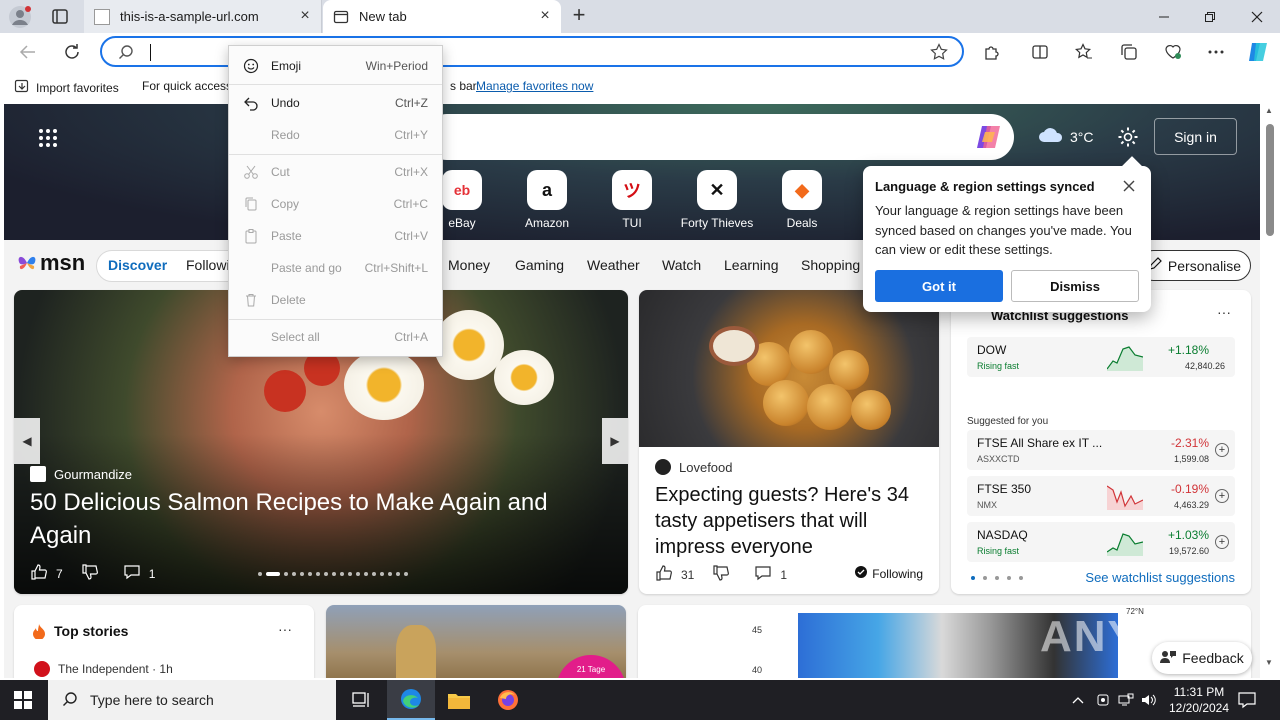 The width and height of the screenshot is (1280, 720). What do you see at coordinates (1149, 700) in the screenshot?
I see `volume-icon` at bounding box center [1149, 700].